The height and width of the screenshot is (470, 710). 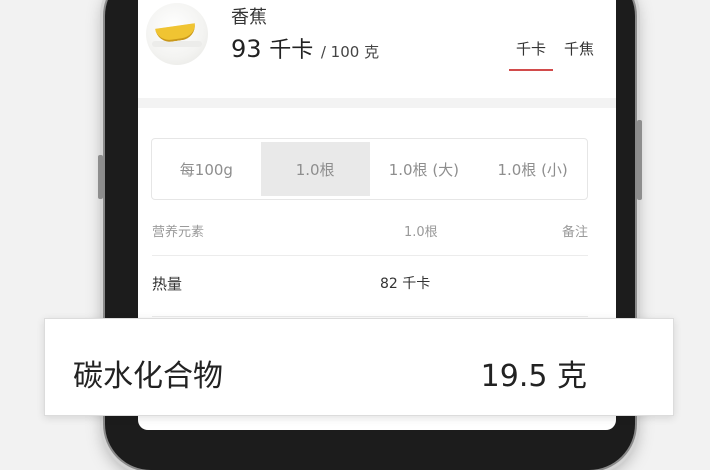 What do you see at coordinates (291, 50) in the screenshot?
I see `energy-unit: 千卡` at bounding box center [291, 50].